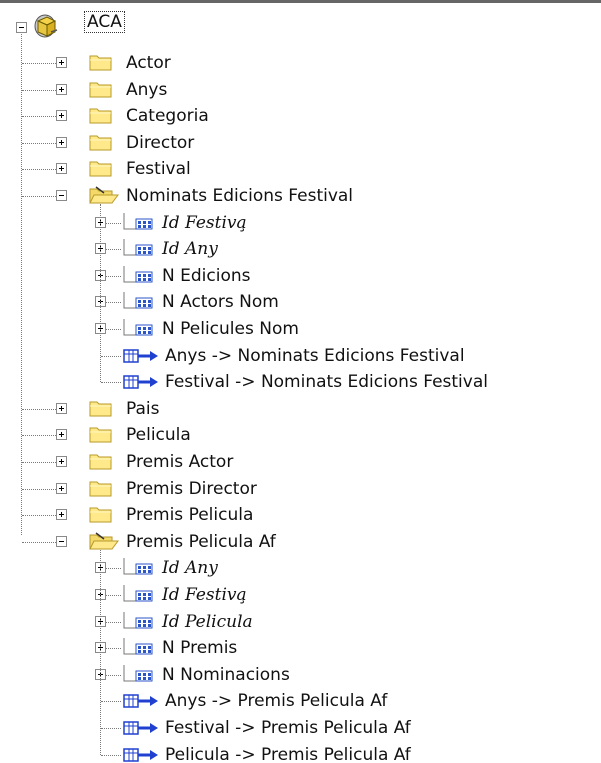  What do you see at coordinates (61, 541) in the screenshot?
I see `collapse-toggle-premis-pelicula-af` at bounding box center [61, 541].